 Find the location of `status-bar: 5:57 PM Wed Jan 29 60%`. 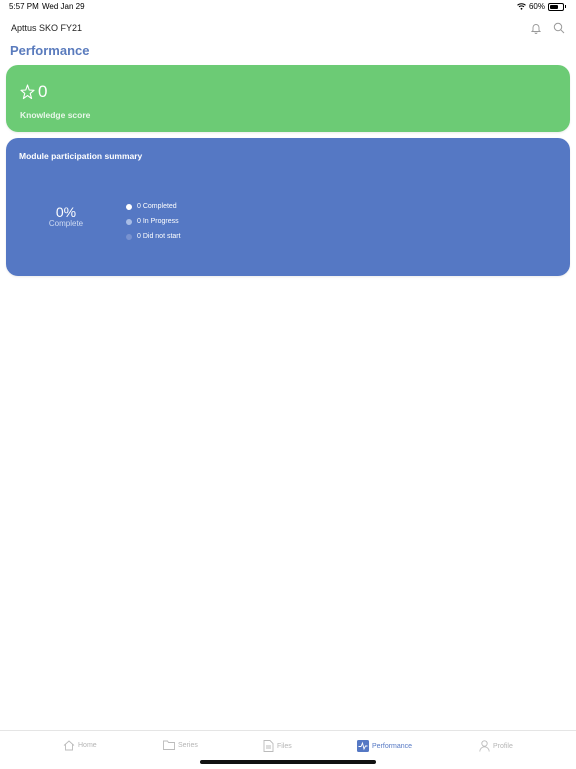

status-bar: 5:57 PM Wed Jan 29 60% is located at coordinates (288, 7).